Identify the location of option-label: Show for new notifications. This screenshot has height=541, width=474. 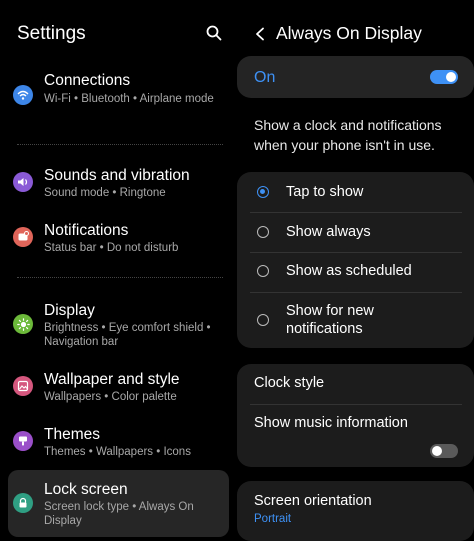
(330, 320).